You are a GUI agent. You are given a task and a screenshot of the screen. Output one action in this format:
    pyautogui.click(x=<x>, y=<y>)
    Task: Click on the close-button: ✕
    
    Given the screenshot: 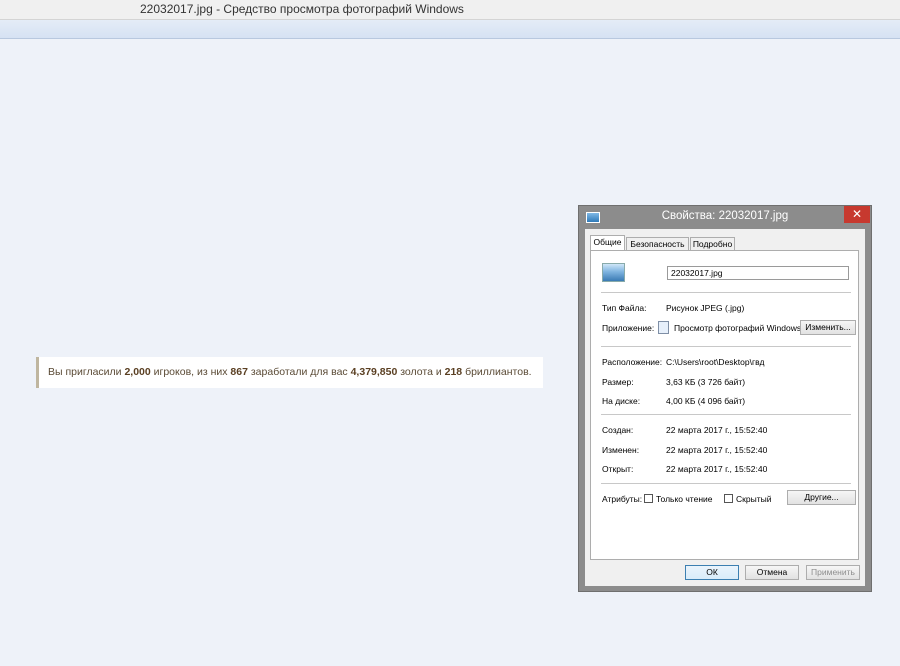 What is the action you would take?
    pyautogui.click(x=857, y=214)
    